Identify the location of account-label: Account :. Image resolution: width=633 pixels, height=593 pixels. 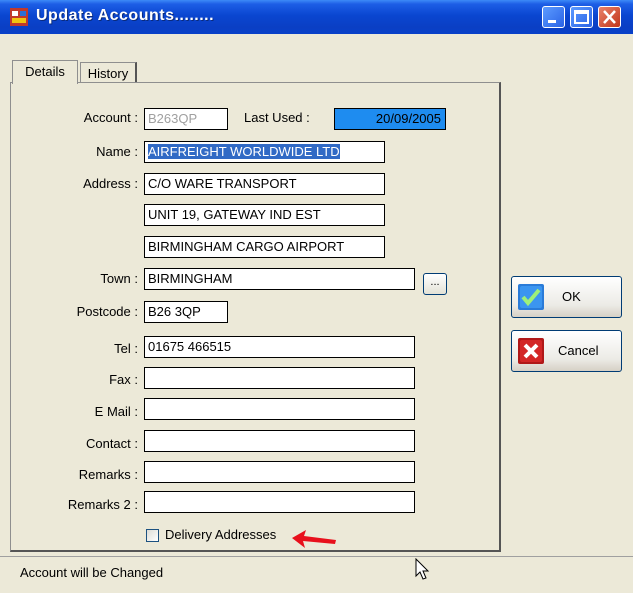
(110, 117).